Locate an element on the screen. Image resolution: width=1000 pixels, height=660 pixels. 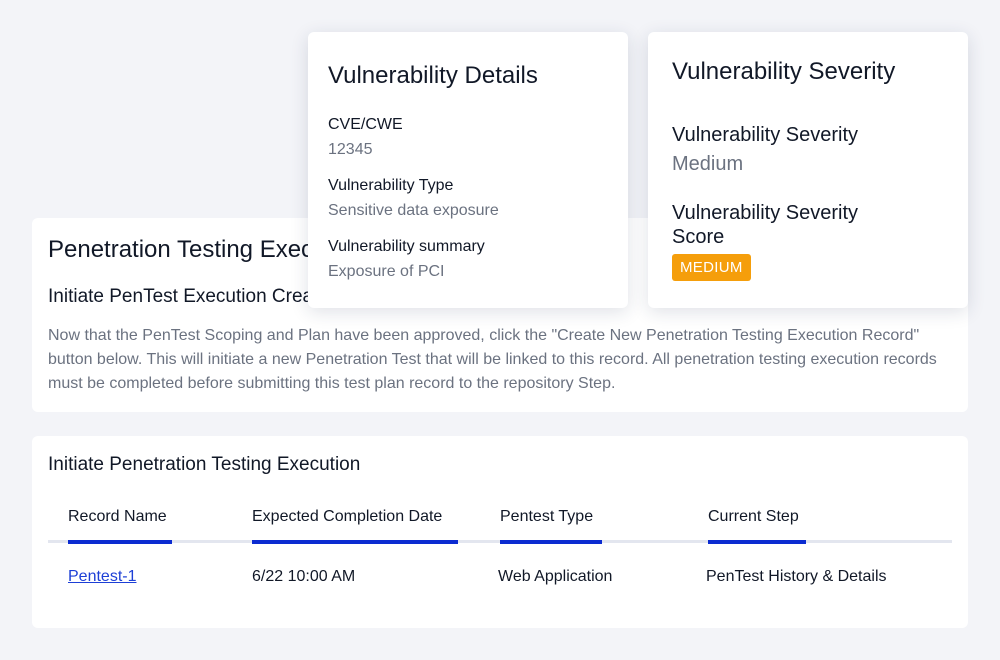
vulnerability-severity-title: Vulnerability Severity is located at coordinates (784, 71).